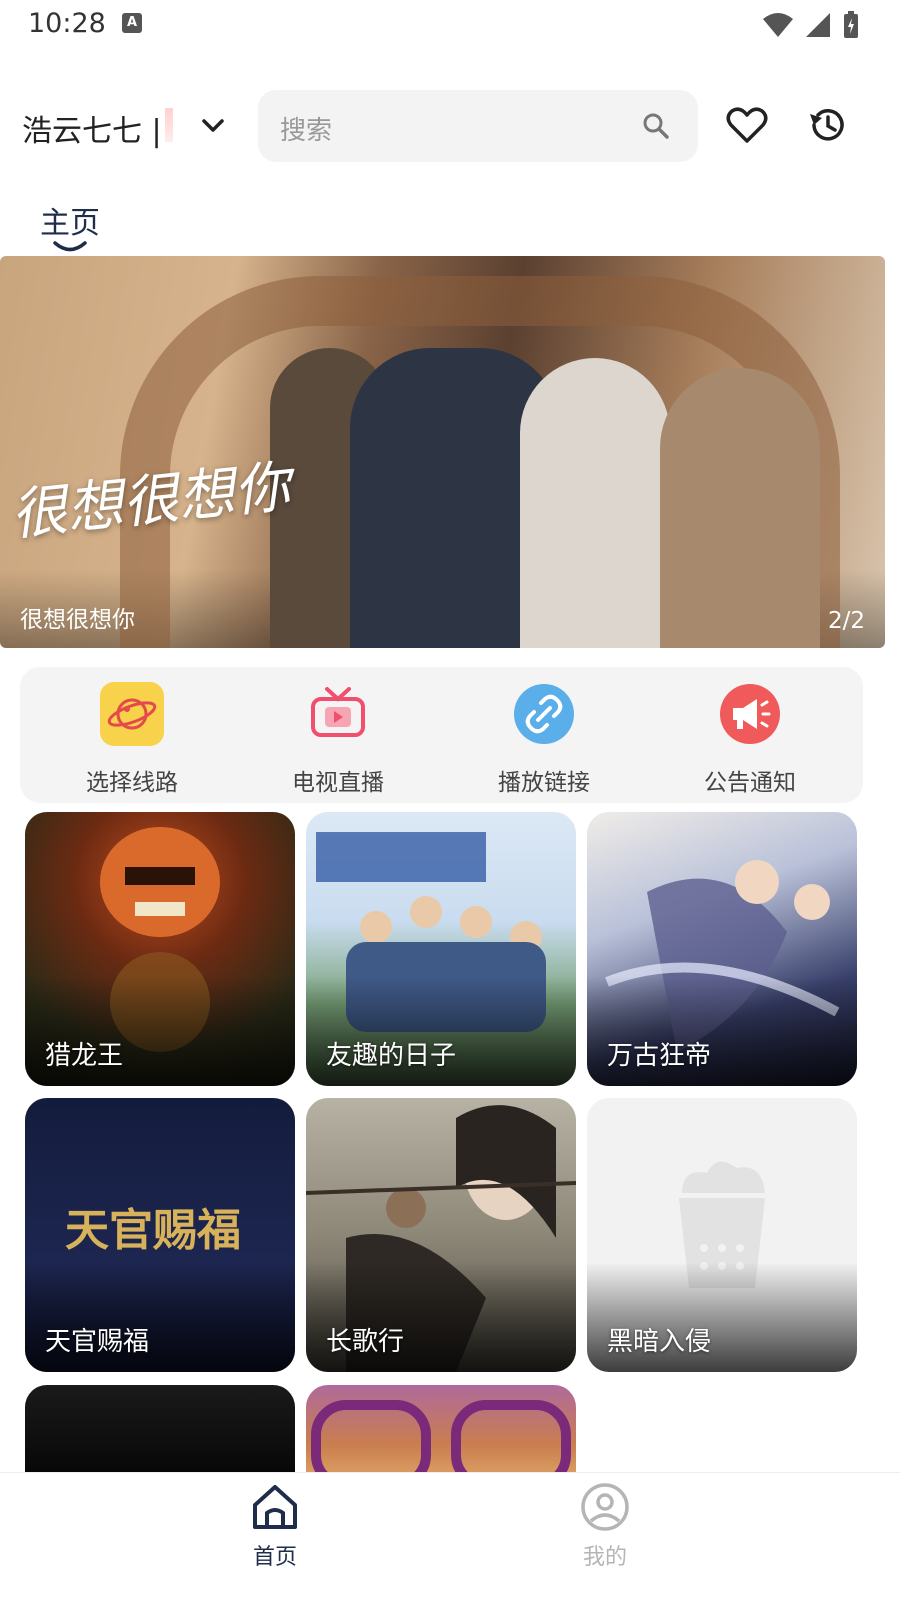  I want to click on status-bar: 10:28 A, so click(450, 26).